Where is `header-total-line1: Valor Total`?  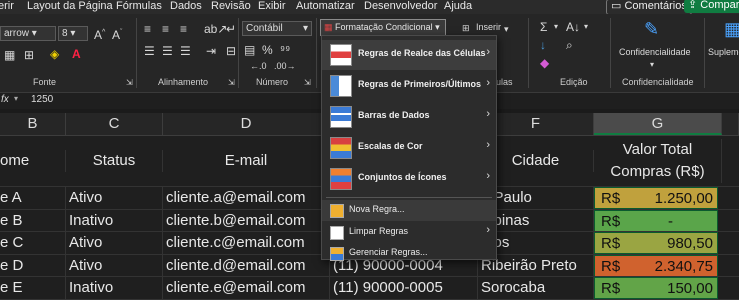
header-total-line1: Valor Total is located at coordinates (658, 150).